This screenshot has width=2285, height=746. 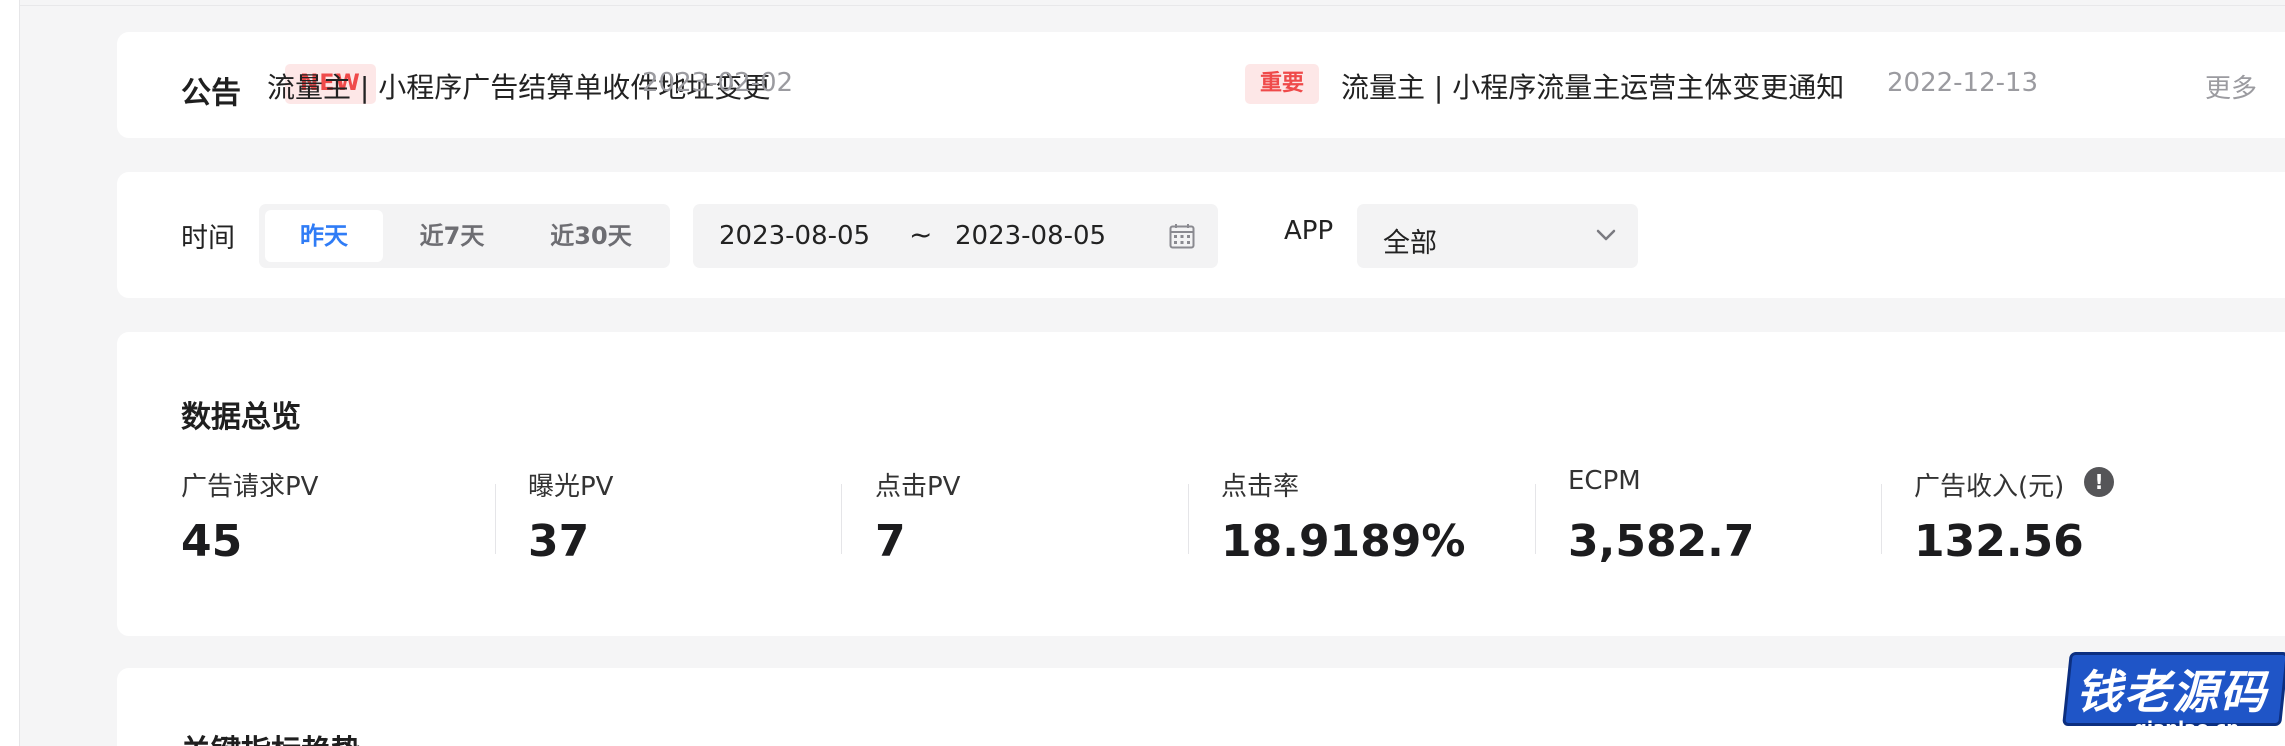 I want to click on app-select-value: 全部, so click(x=1410, y=240).